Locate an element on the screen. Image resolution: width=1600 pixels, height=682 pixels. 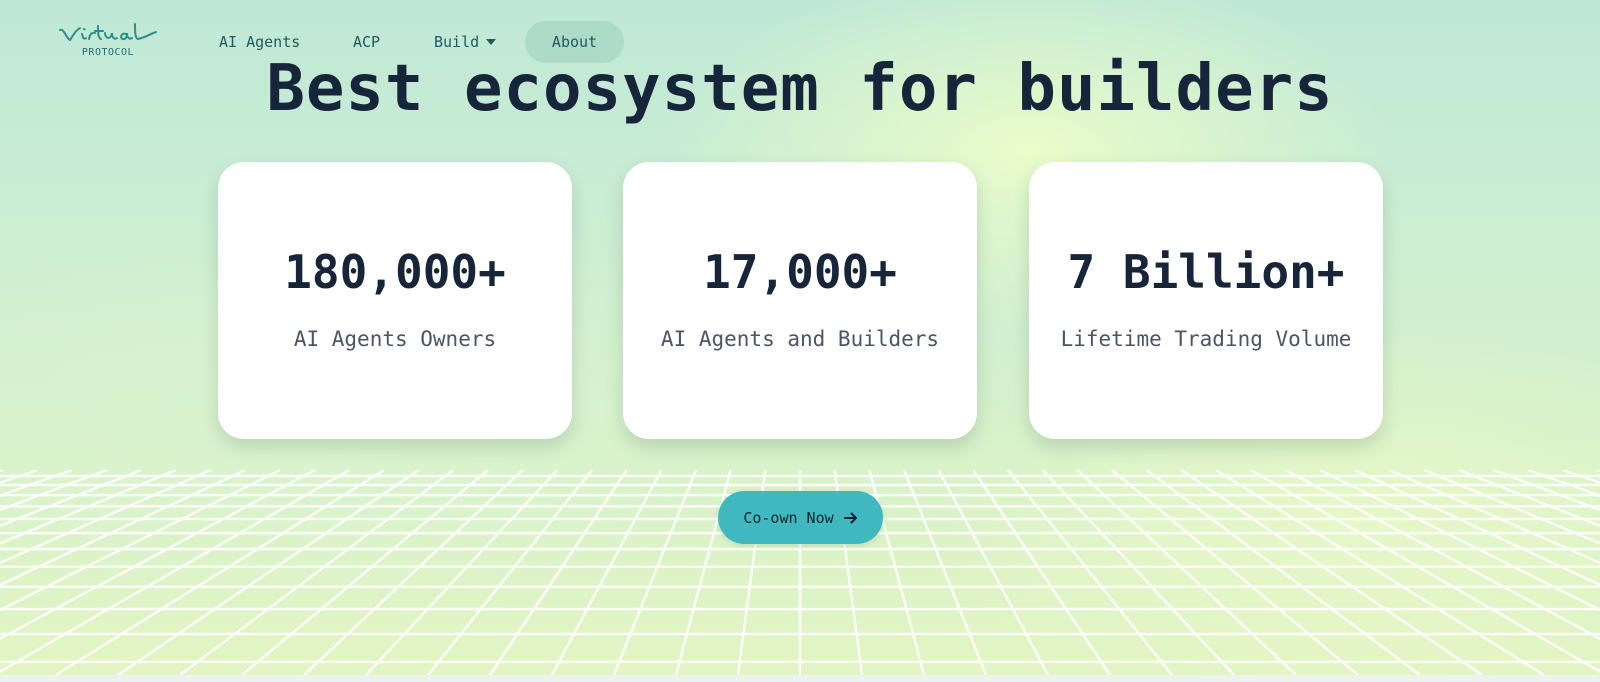
page-title: Best ecosystem for builders is located at coordinates (800, 89).